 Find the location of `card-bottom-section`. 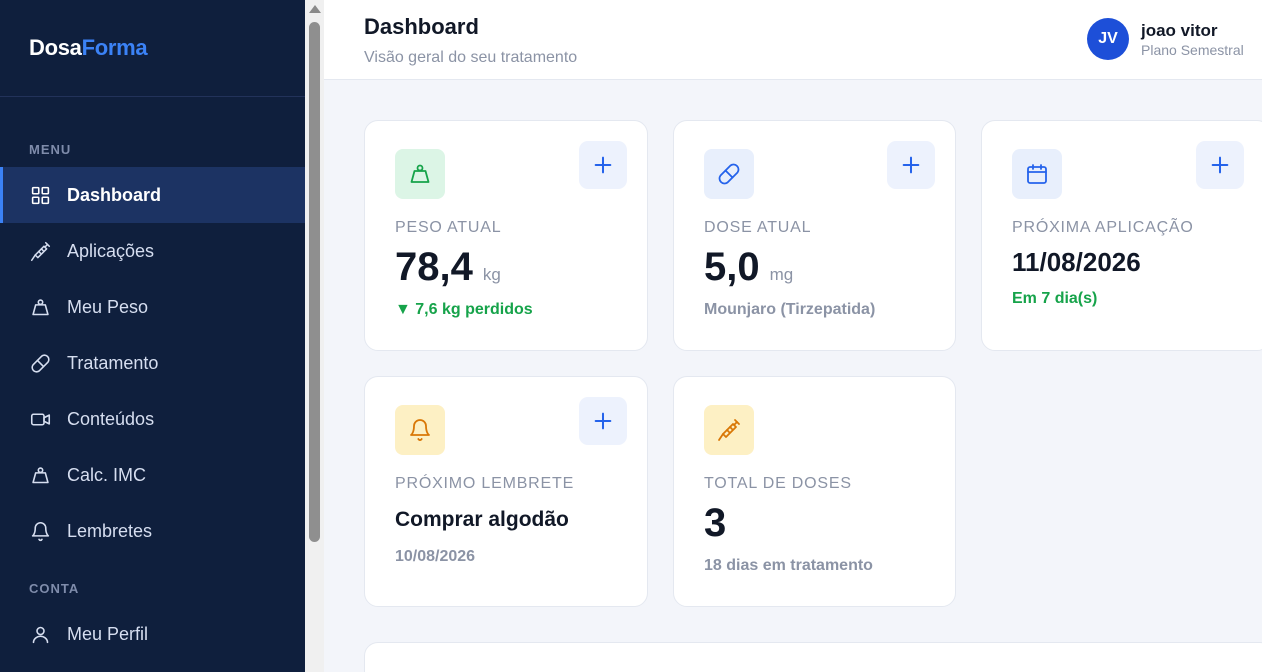

card-bottom-section is located at coordinates (813, 657).